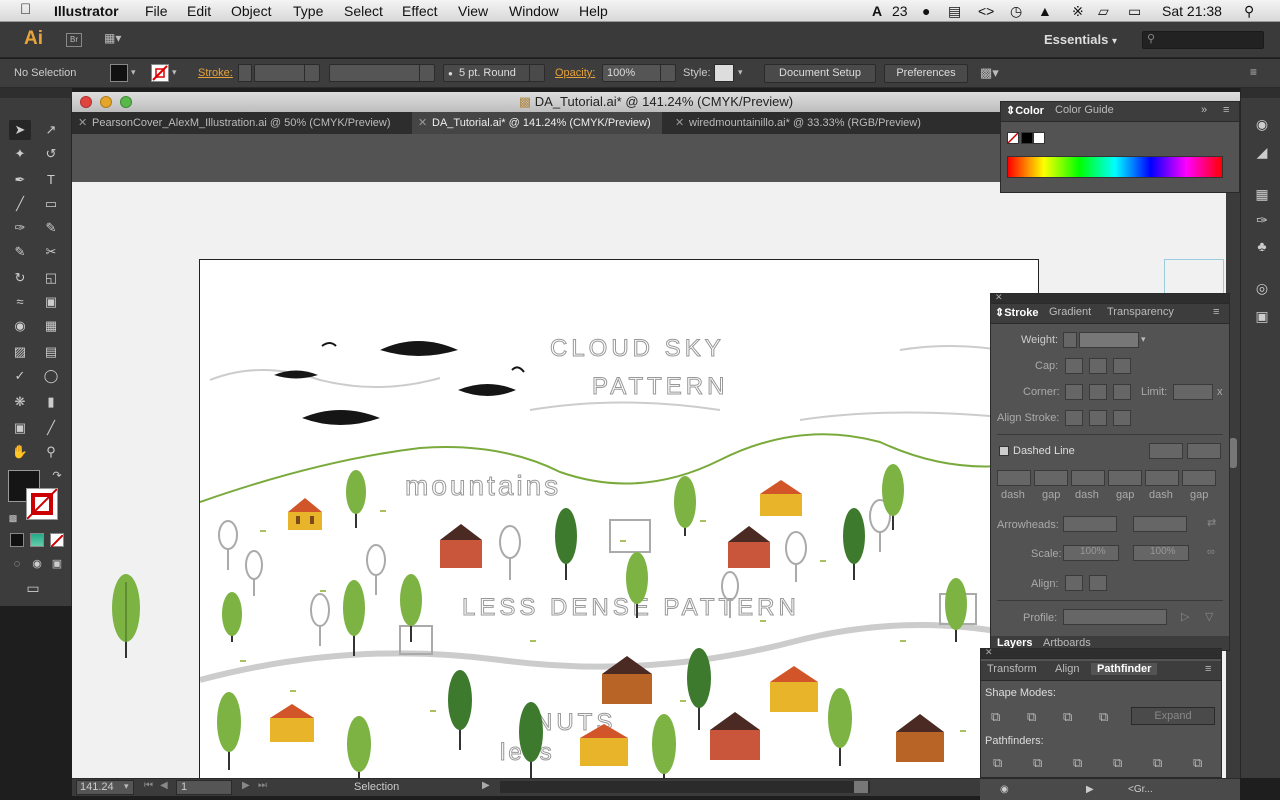  Describe the element at coordinates (57, 564) in the screenshot. I see `draw-inside-icon: ▣` at that location.